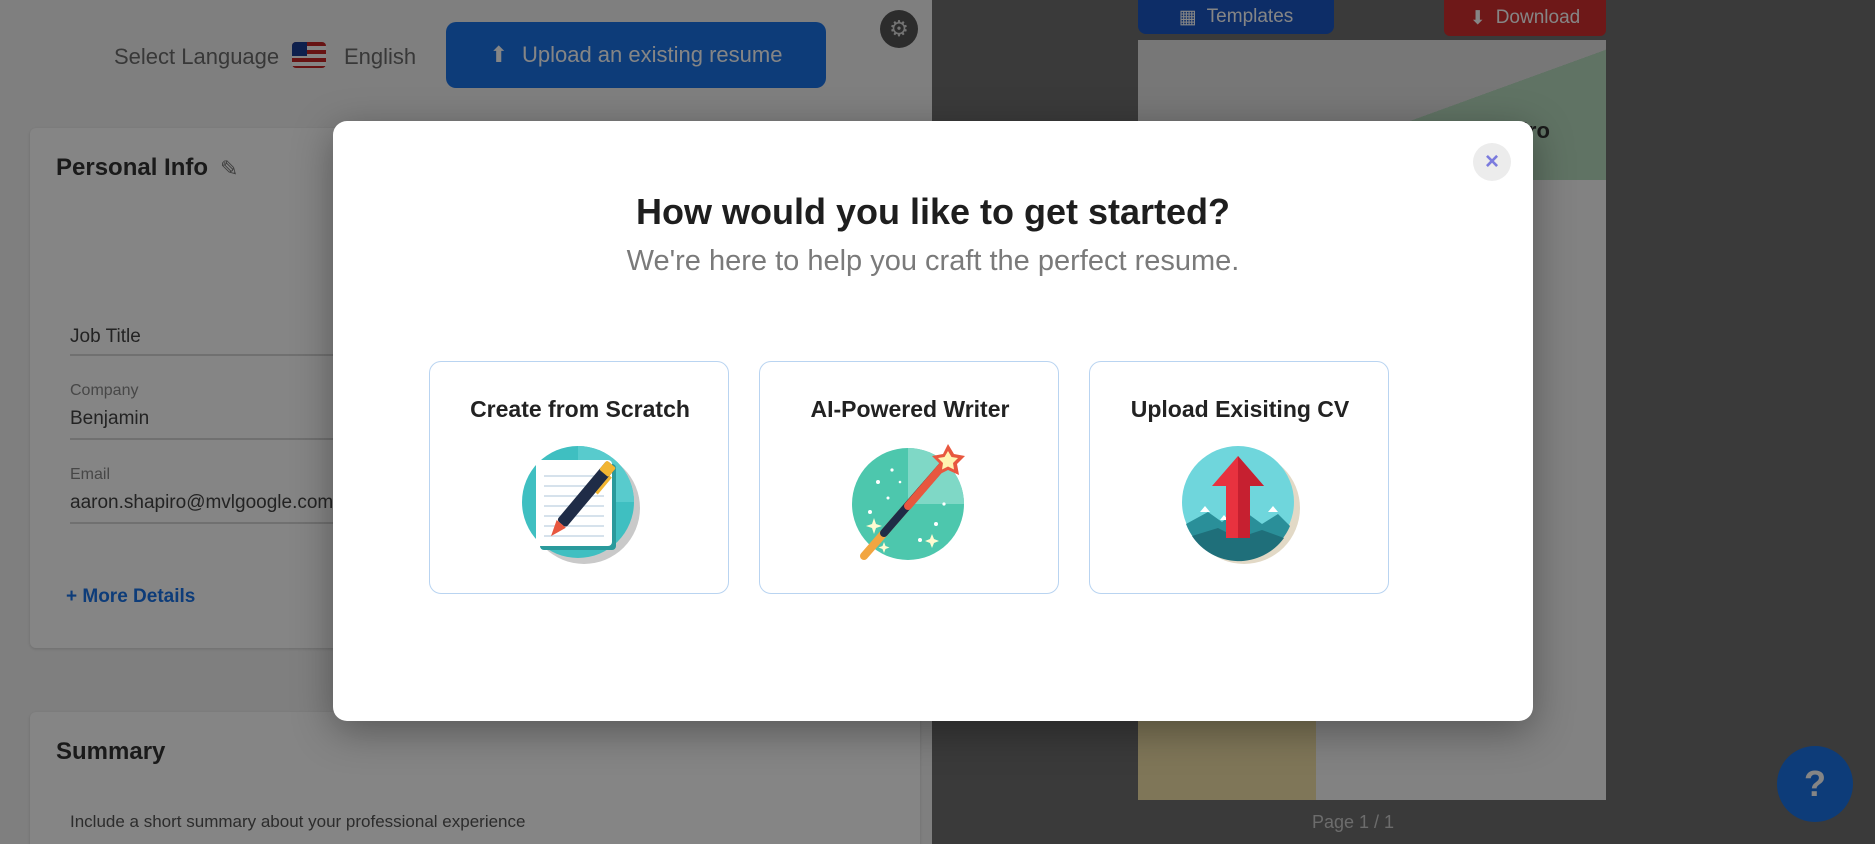  What do you see at coordinates (910, 409) in the screenshot?
I see `option-label: AI-Powered Writer` at bounding box center [910, 409].